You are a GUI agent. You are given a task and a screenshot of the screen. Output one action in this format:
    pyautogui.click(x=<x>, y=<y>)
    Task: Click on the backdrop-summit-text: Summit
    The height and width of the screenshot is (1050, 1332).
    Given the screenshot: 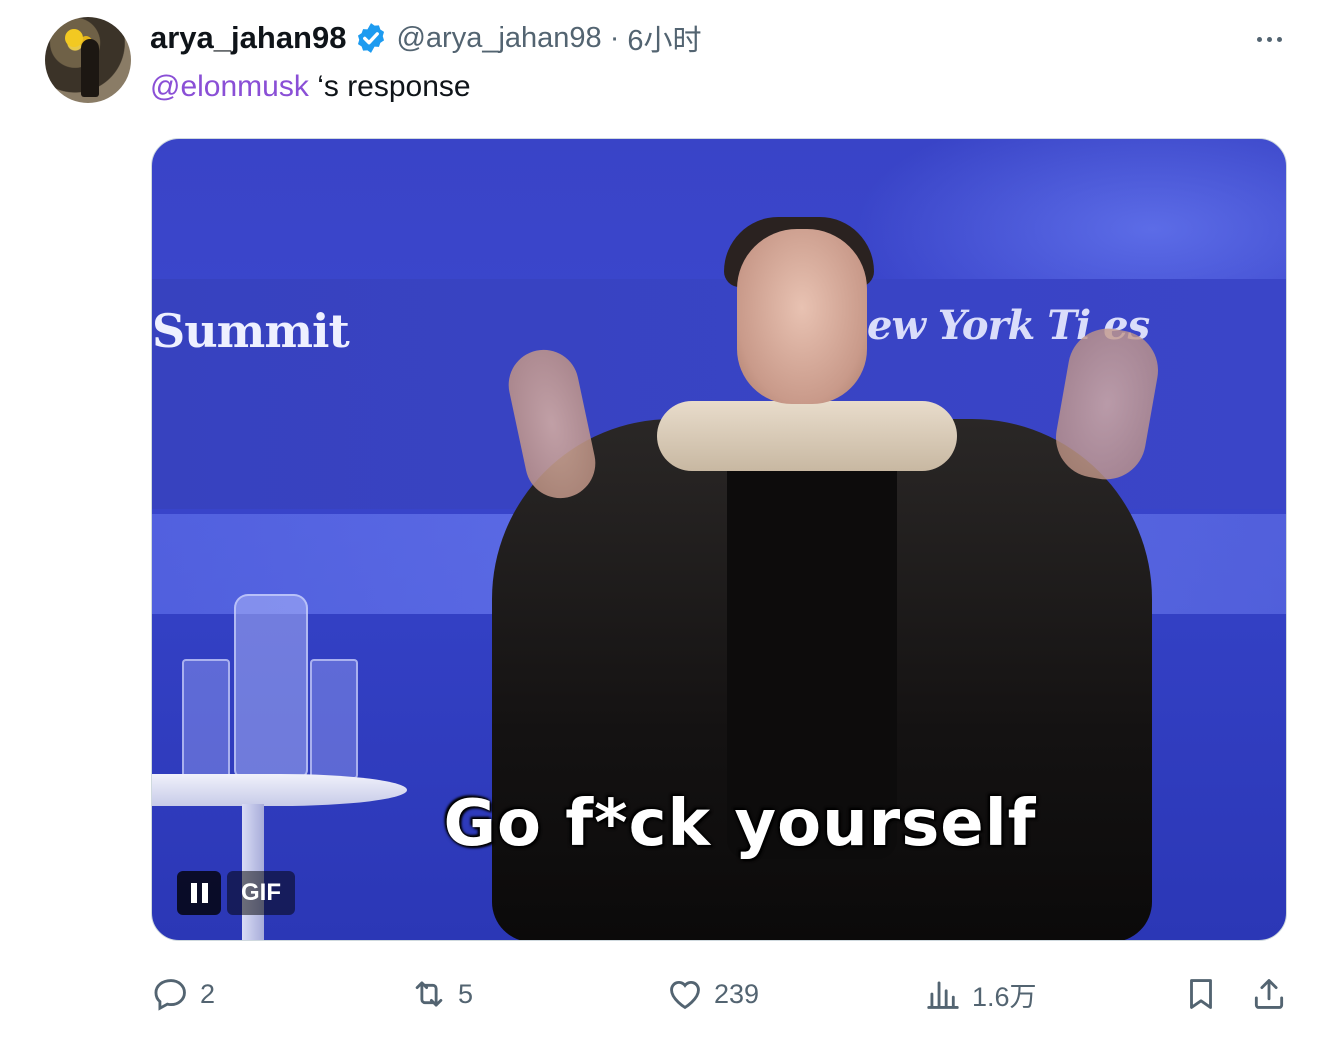 What is the action you would take?
    pyautogui.click(x=251, y=331)
    